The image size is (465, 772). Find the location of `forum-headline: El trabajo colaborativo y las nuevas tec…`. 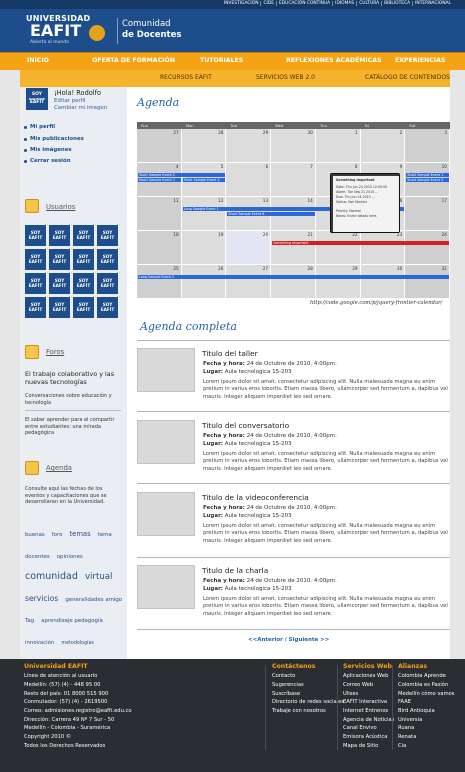

forum-headline: El trabajo colaborativo y las nuevas tec… is located at coordinates (73, 378).